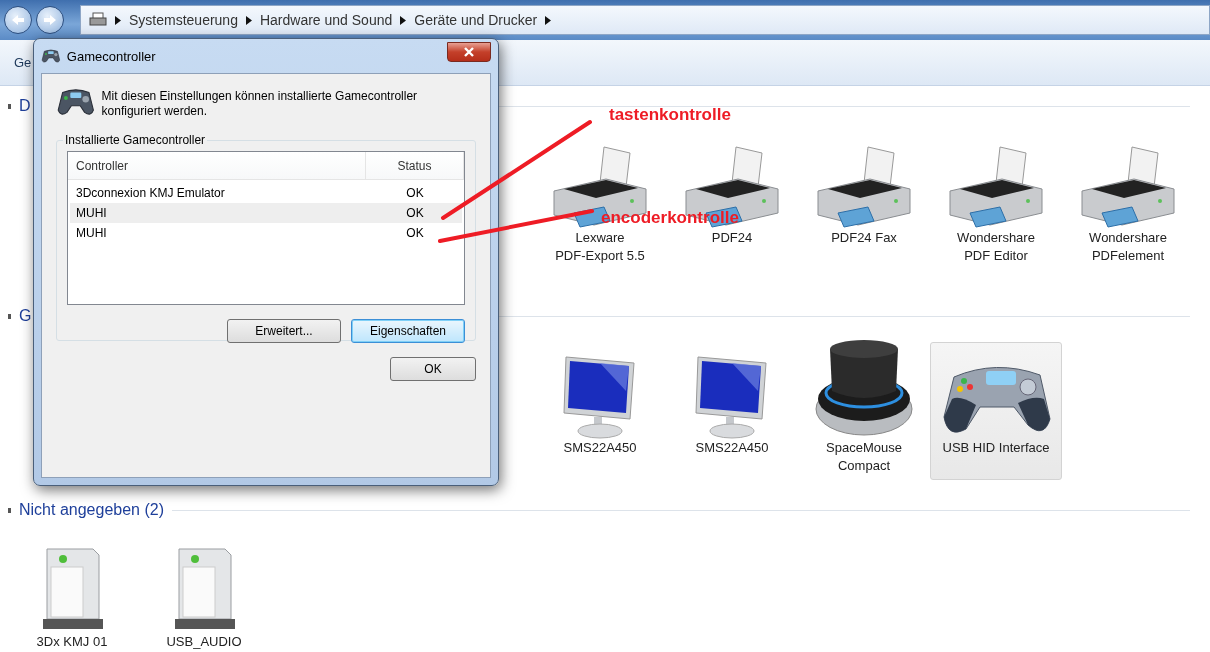 The image size is (1210, 652). I want to click on column-header: Controller, so click(217, 165).